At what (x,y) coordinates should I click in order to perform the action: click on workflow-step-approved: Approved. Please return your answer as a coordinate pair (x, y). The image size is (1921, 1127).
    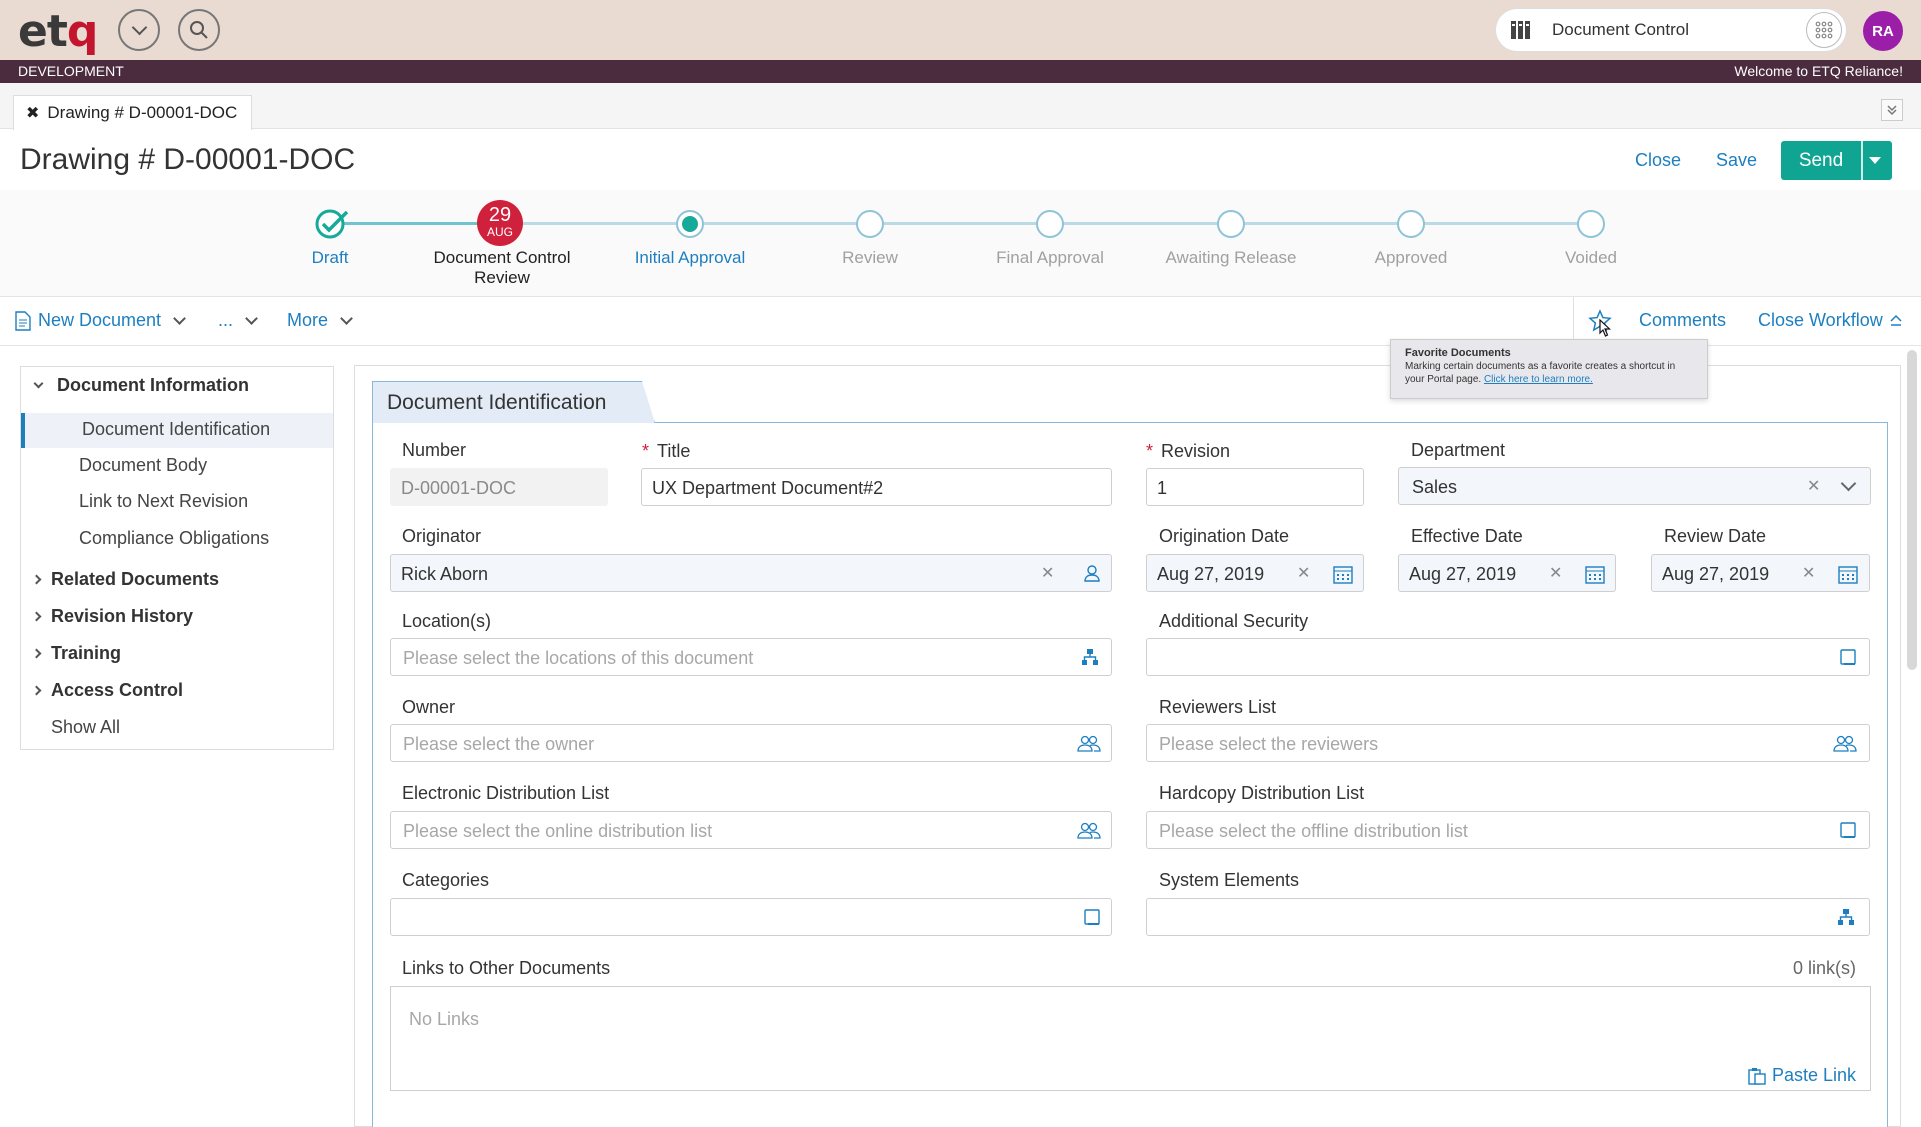
    Looking at the image, I should click on (1411, 258).